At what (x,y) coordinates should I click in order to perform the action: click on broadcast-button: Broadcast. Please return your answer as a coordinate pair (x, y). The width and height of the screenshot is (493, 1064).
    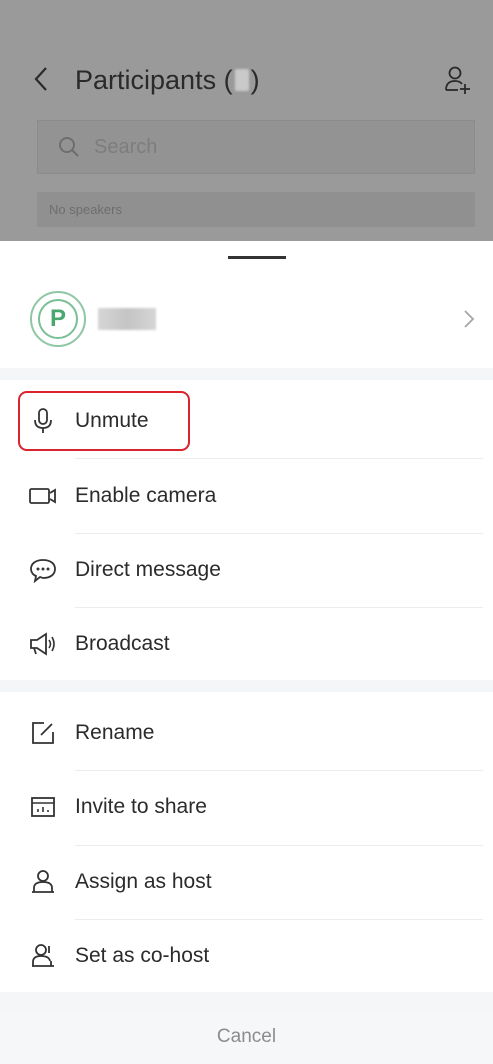
    Looking at the image, I should click on (246, 644).